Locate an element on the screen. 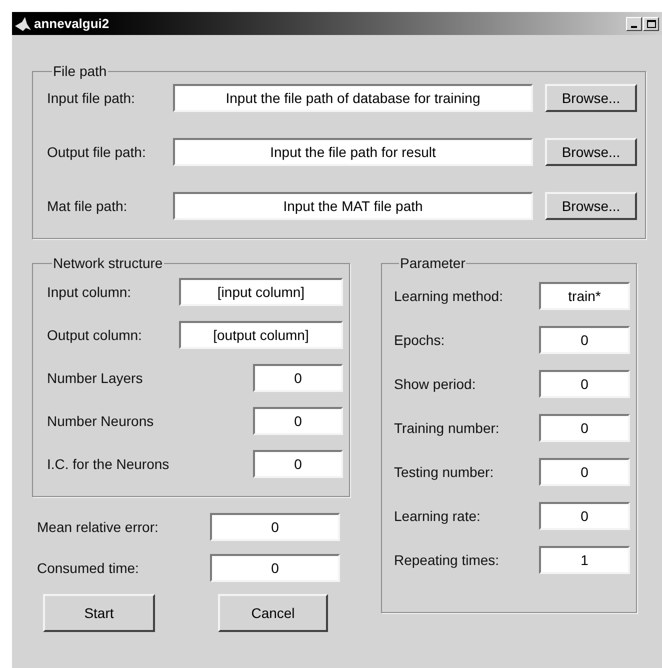  field-label: Input column: is located at coordinates (89, 292).